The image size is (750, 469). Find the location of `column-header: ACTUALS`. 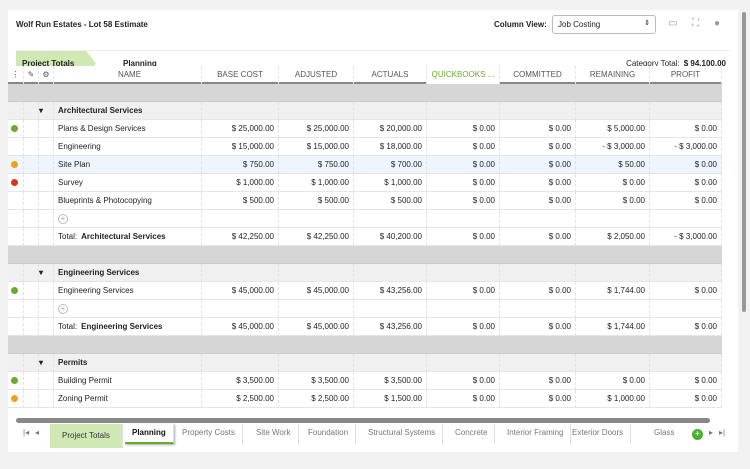

column-header: ACTUALS is located at coordinates (390, 75).